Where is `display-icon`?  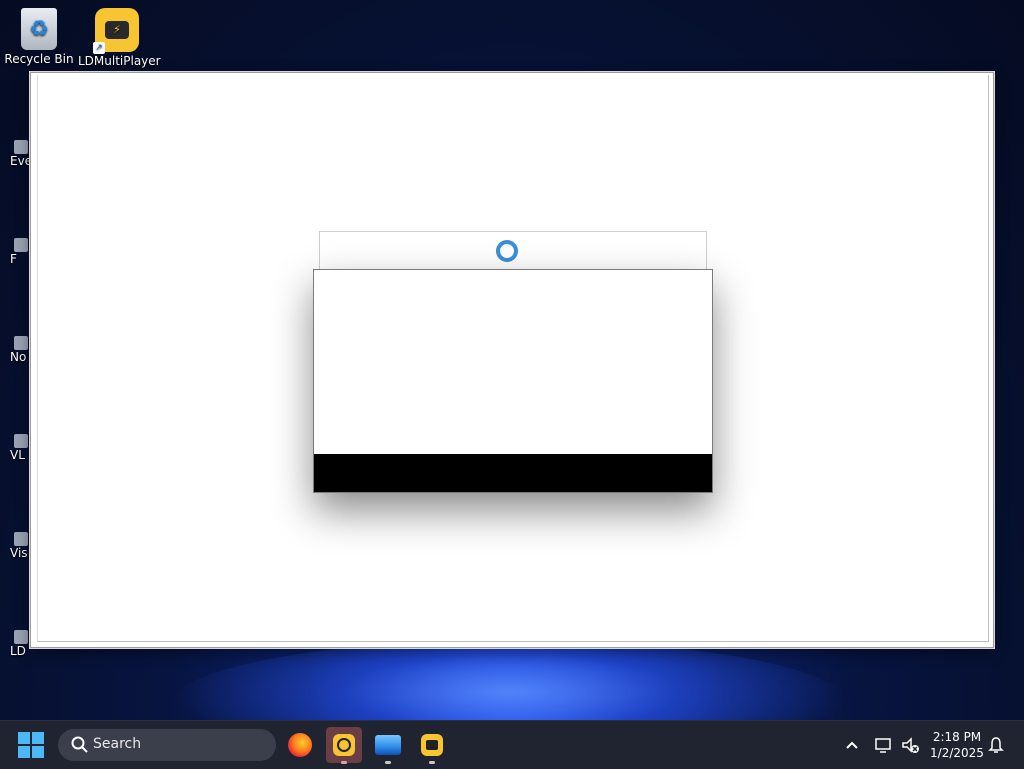 display-icon is located at coordinates (884, 745).